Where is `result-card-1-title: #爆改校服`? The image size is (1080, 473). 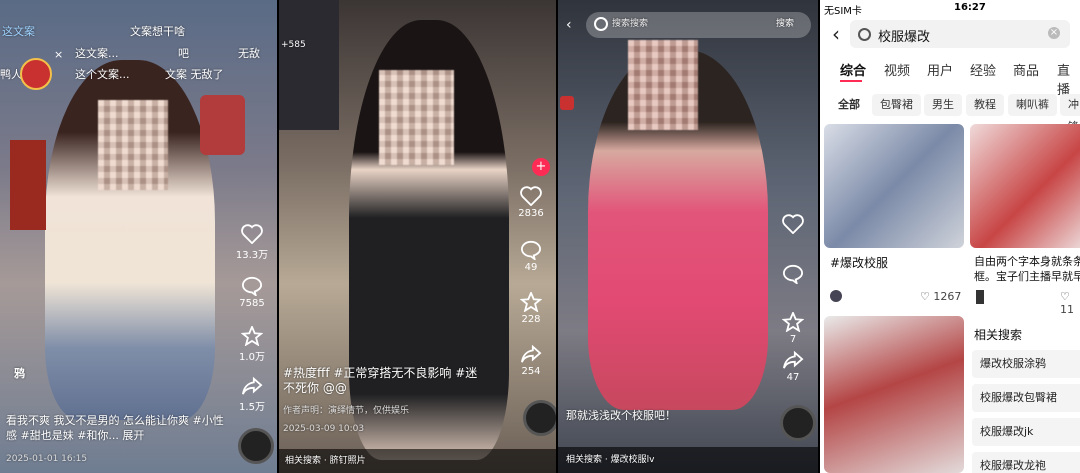 result-card-1-title: #爆改校服 is located at coordinates (859, 262).